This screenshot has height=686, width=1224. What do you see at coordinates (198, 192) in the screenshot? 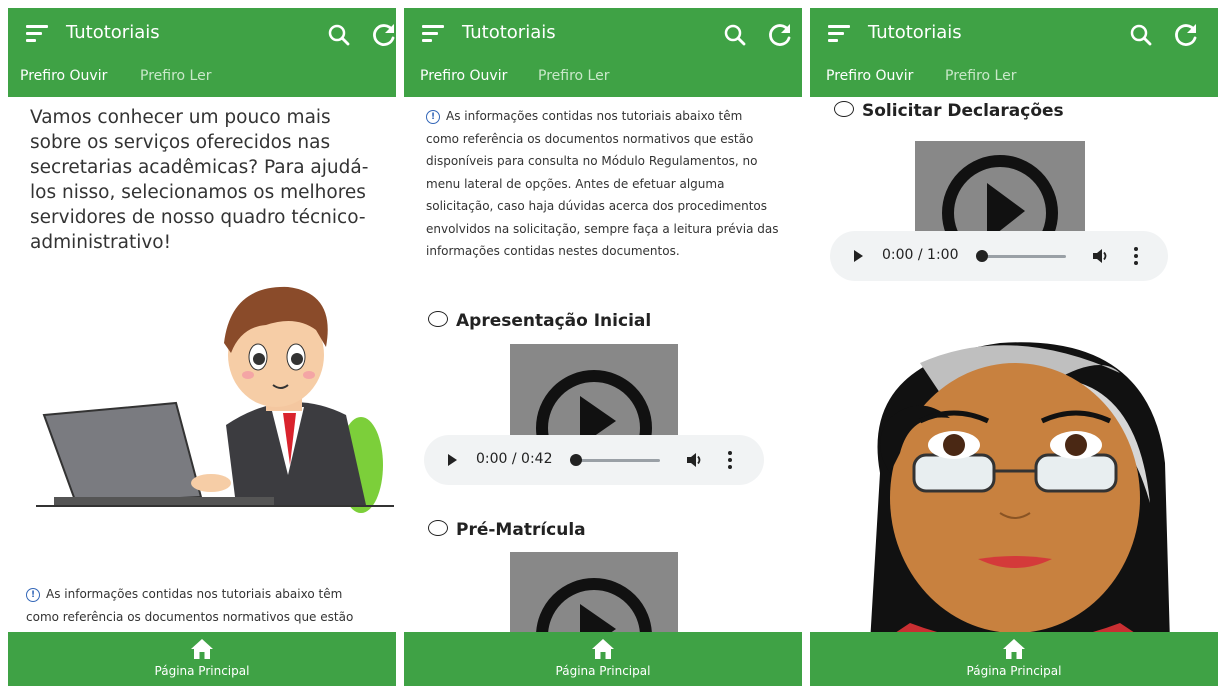
I see `intro-line: los nisso, selecionamos os melhores` at bounding box center [198, 192].